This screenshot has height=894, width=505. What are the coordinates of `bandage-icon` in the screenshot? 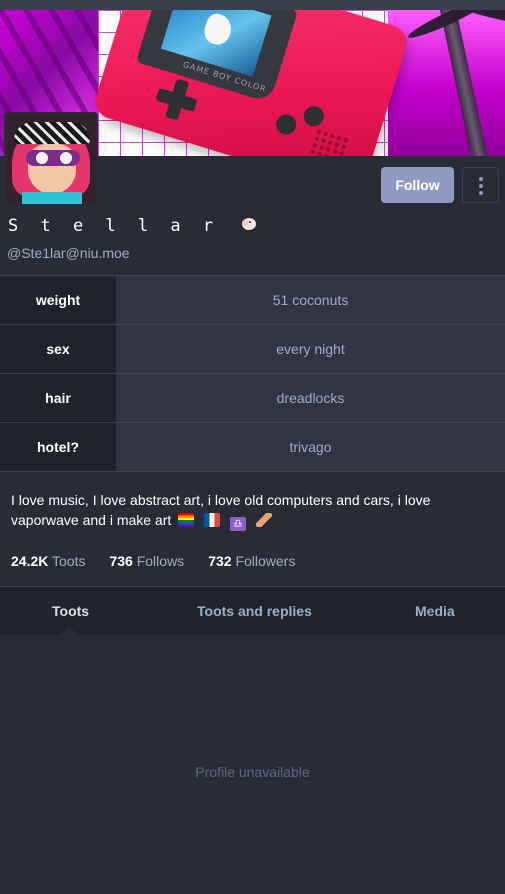 It's located at (263, 520).